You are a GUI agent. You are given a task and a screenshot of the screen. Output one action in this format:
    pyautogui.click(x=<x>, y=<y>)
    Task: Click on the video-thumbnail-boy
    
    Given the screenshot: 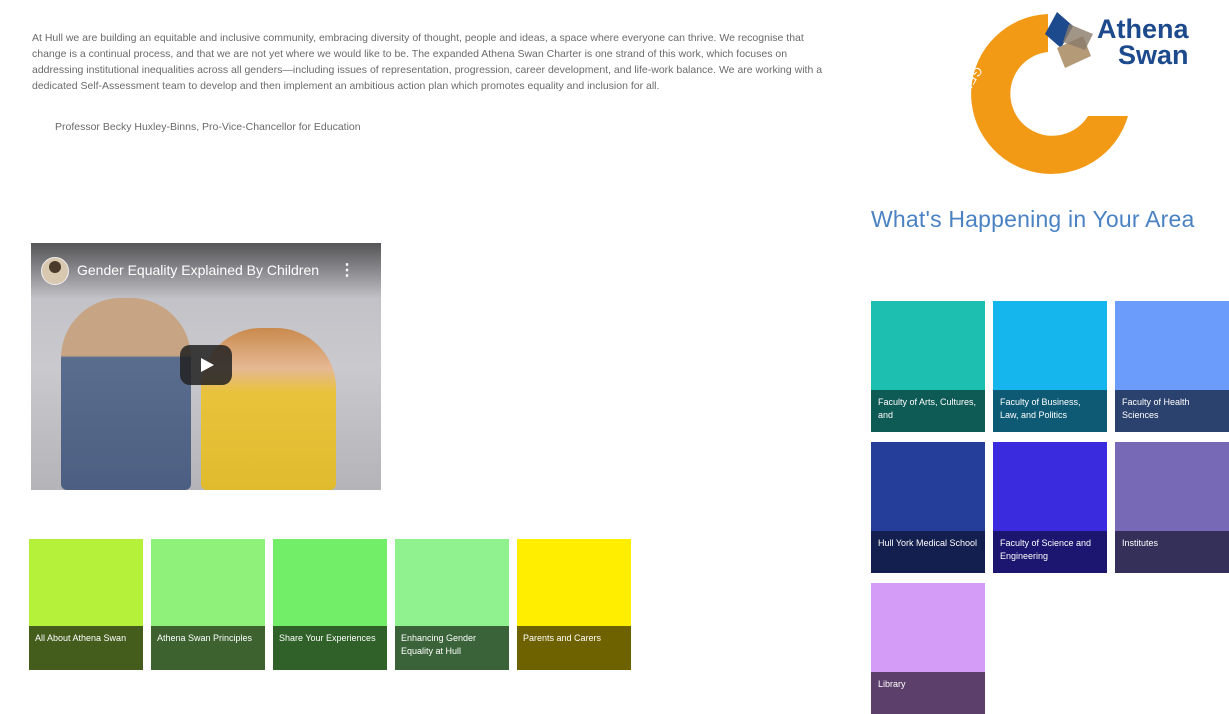 What is the action you would take?
    pyautogui.click(x=126, y=394)
    